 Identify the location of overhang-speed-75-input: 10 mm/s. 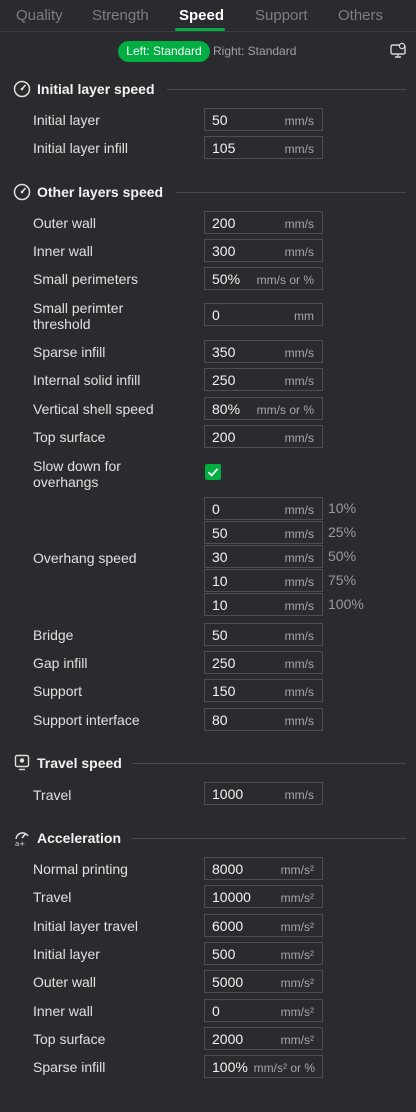
(263, 580).